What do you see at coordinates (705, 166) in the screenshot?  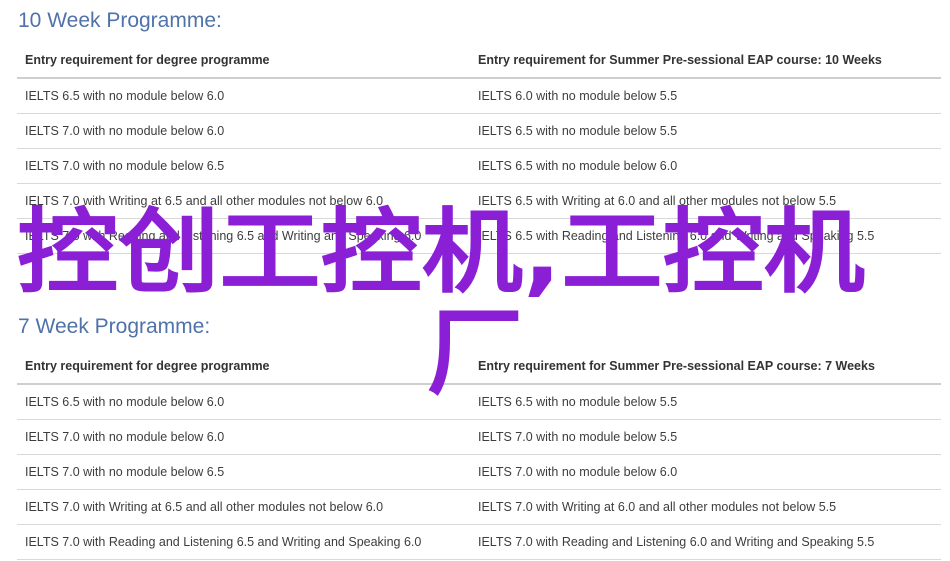 I see `presessional-requirement-cell: IELTS 6.5 with no module below 6.0` at bounding box center [705, 166].